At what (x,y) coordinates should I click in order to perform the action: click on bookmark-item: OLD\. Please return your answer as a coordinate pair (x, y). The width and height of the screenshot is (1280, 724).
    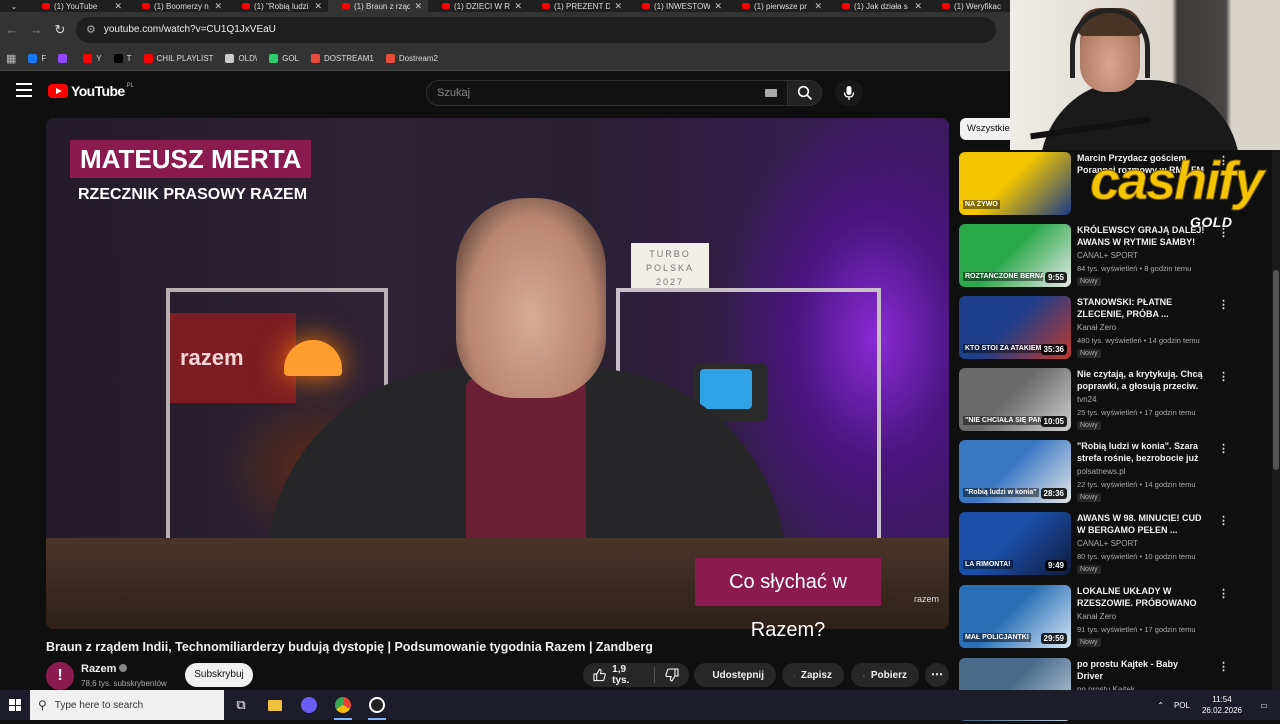
    Looking at the image, I should click on (241, 58).